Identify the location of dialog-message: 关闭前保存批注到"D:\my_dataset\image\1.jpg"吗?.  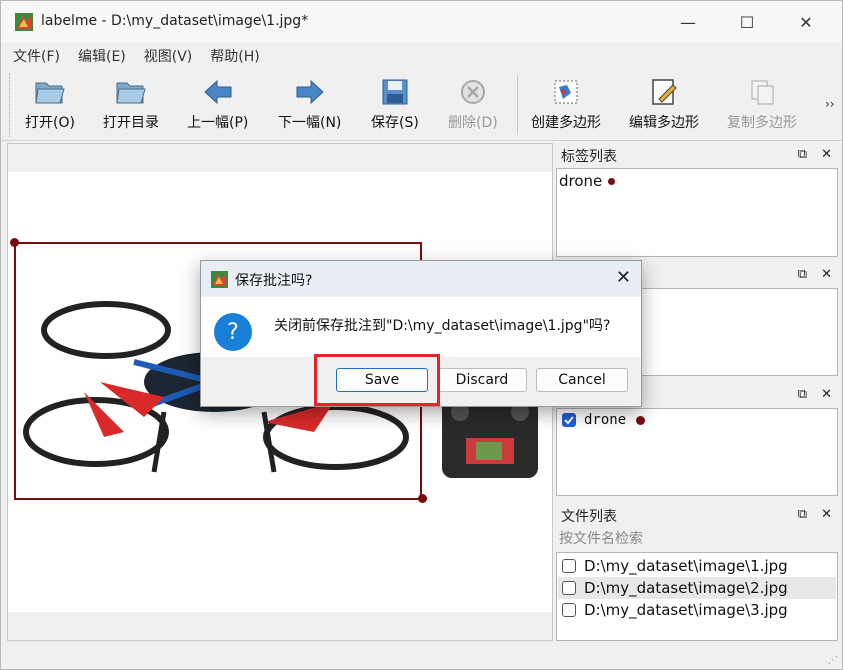
(442, 326).